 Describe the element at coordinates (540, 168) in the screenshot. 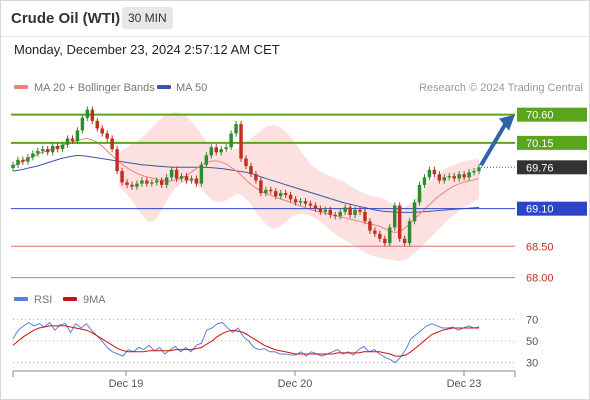

I see `current-price-label: 69.76` at that location.